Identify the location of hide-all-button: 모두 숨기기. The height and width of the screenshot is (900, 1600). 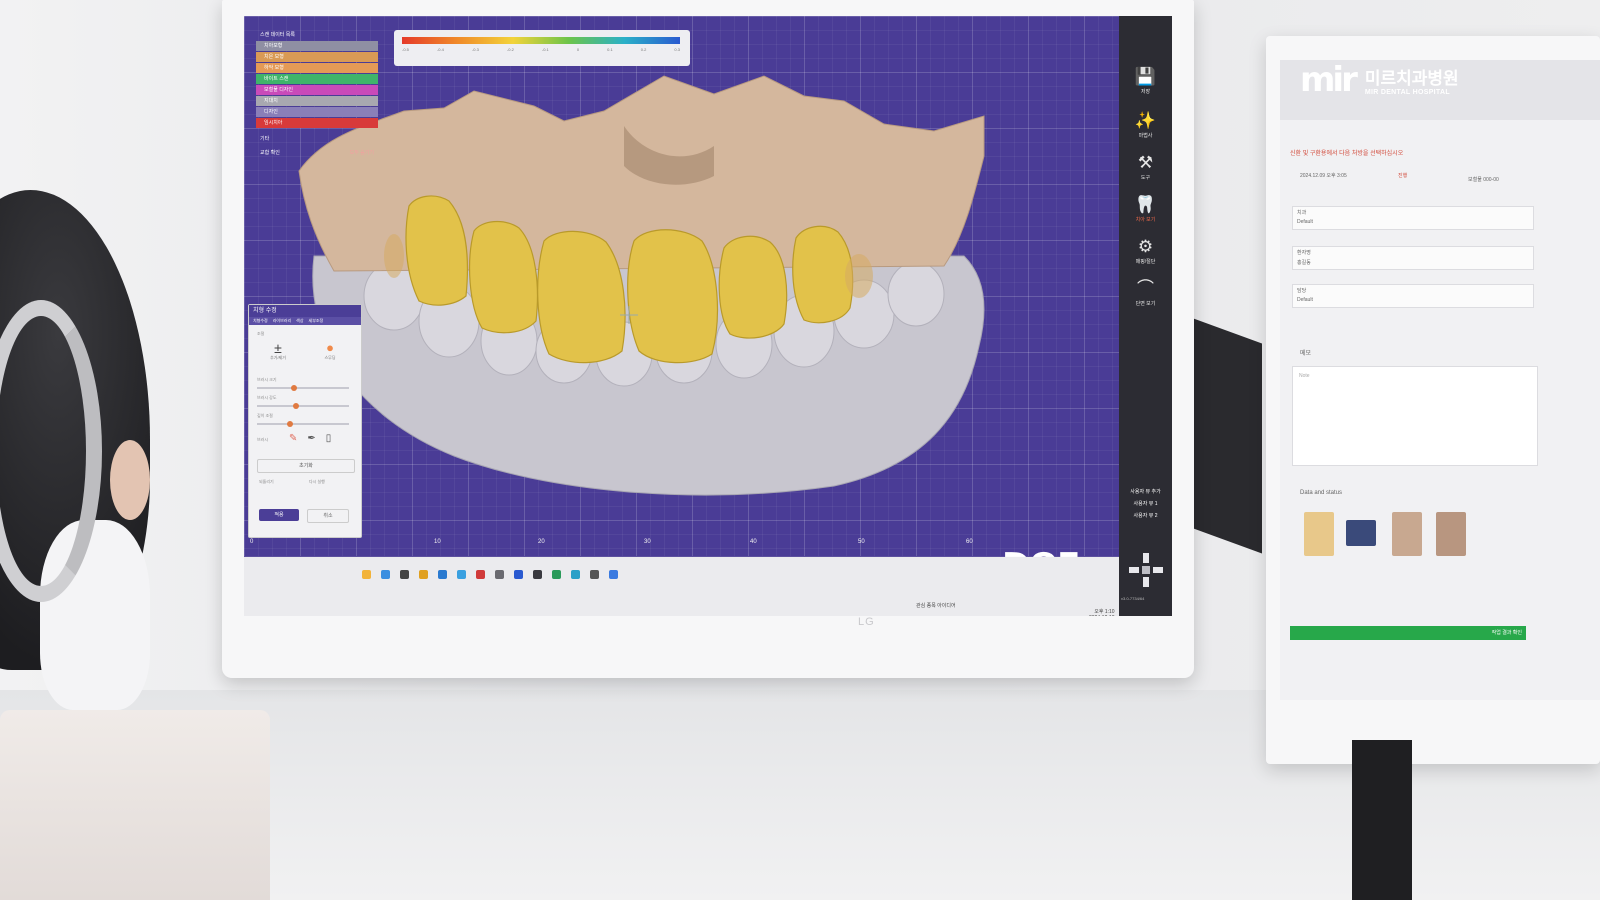
(362, 153).